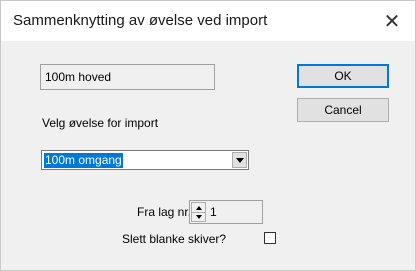  I want to click on arrow-down-icon, so click(198, 216).